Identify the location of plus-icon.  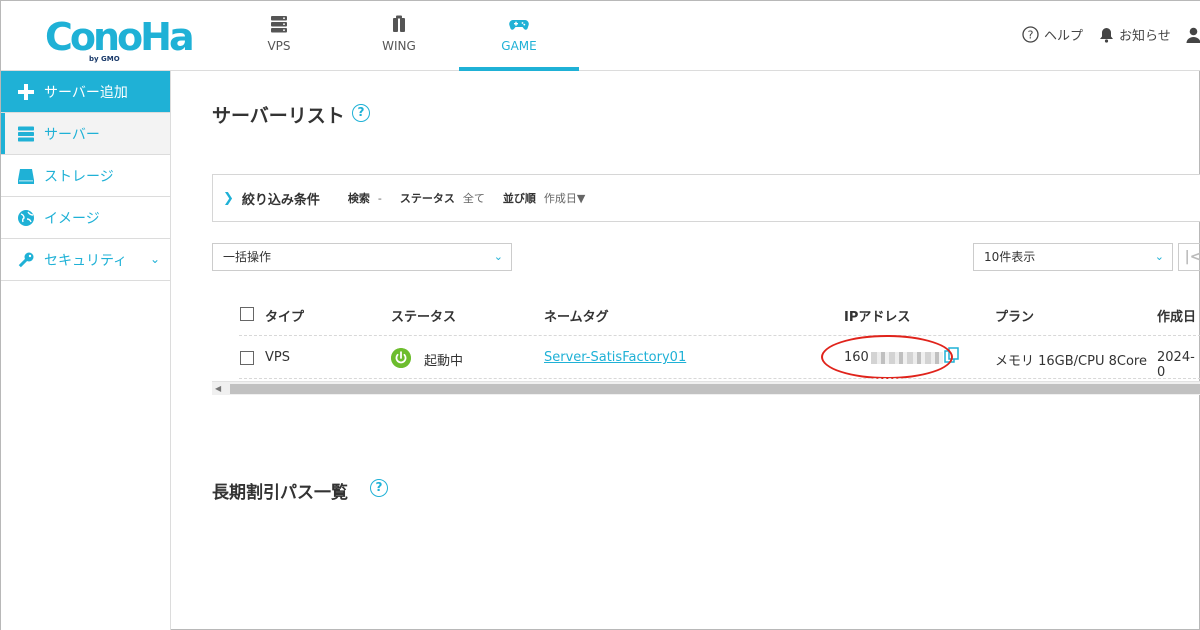
(26, 91).